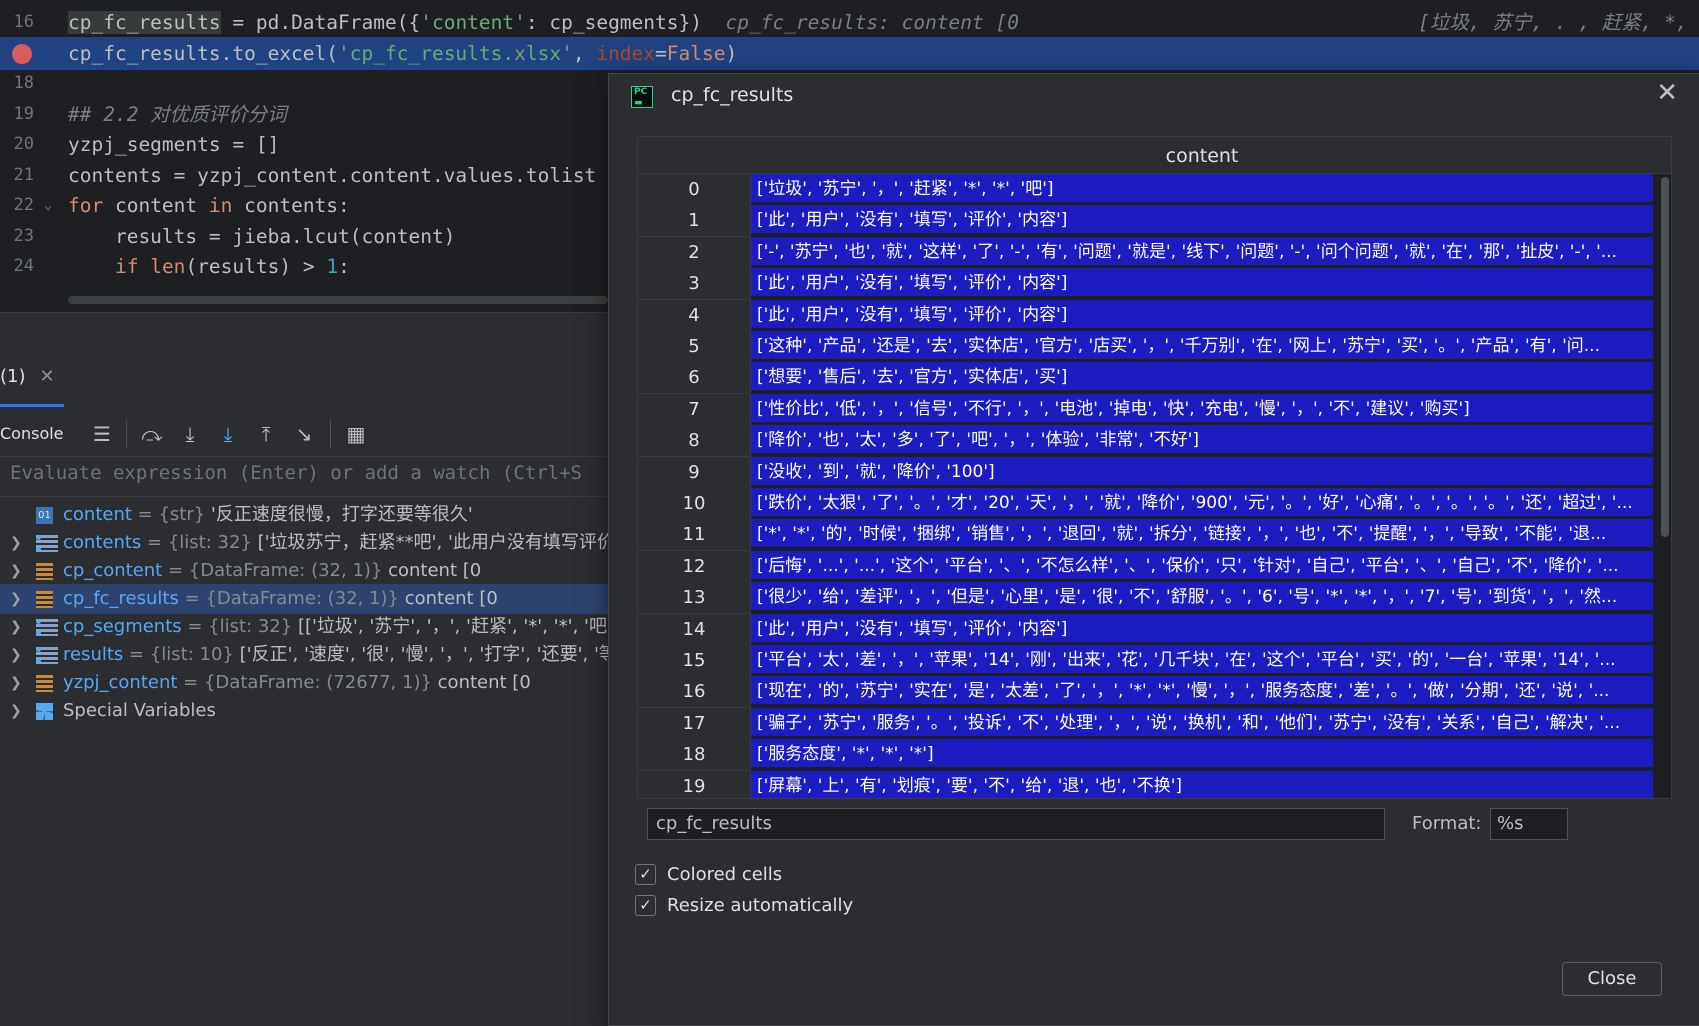  What do you see at coordinates (645, 905) in the screenshot?
I see `resize-automatically-checkbox: ✓` at bounding box center [645, 905].